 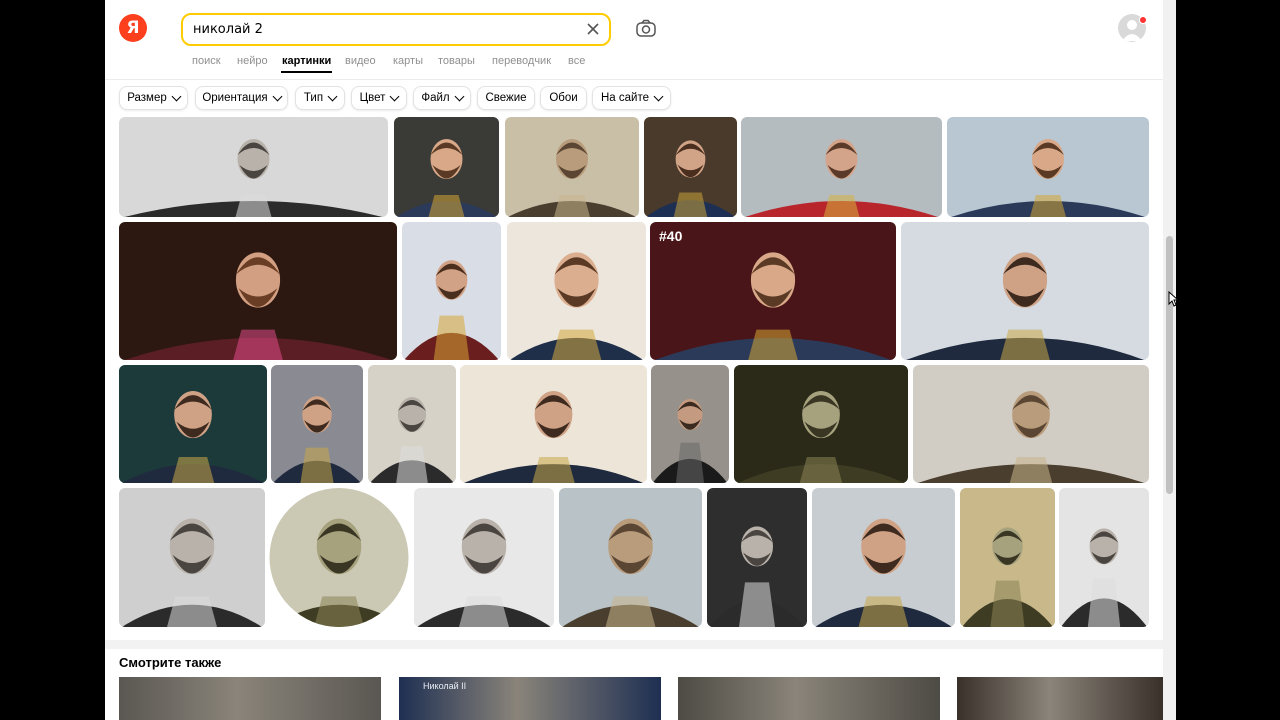 What do you see at coordinates (634, 644) in the screenshot?
I see `section-divider` at bounding box center [634, 644].